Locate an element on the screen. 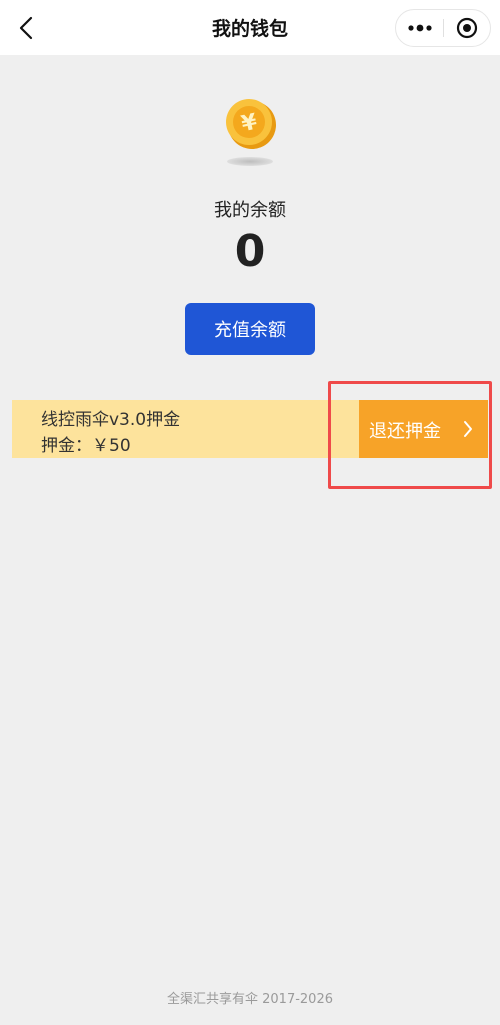 The height and width of the screenshot is (1025, 500). balance-label: 我的余额 is located at coordinates (250, 210).